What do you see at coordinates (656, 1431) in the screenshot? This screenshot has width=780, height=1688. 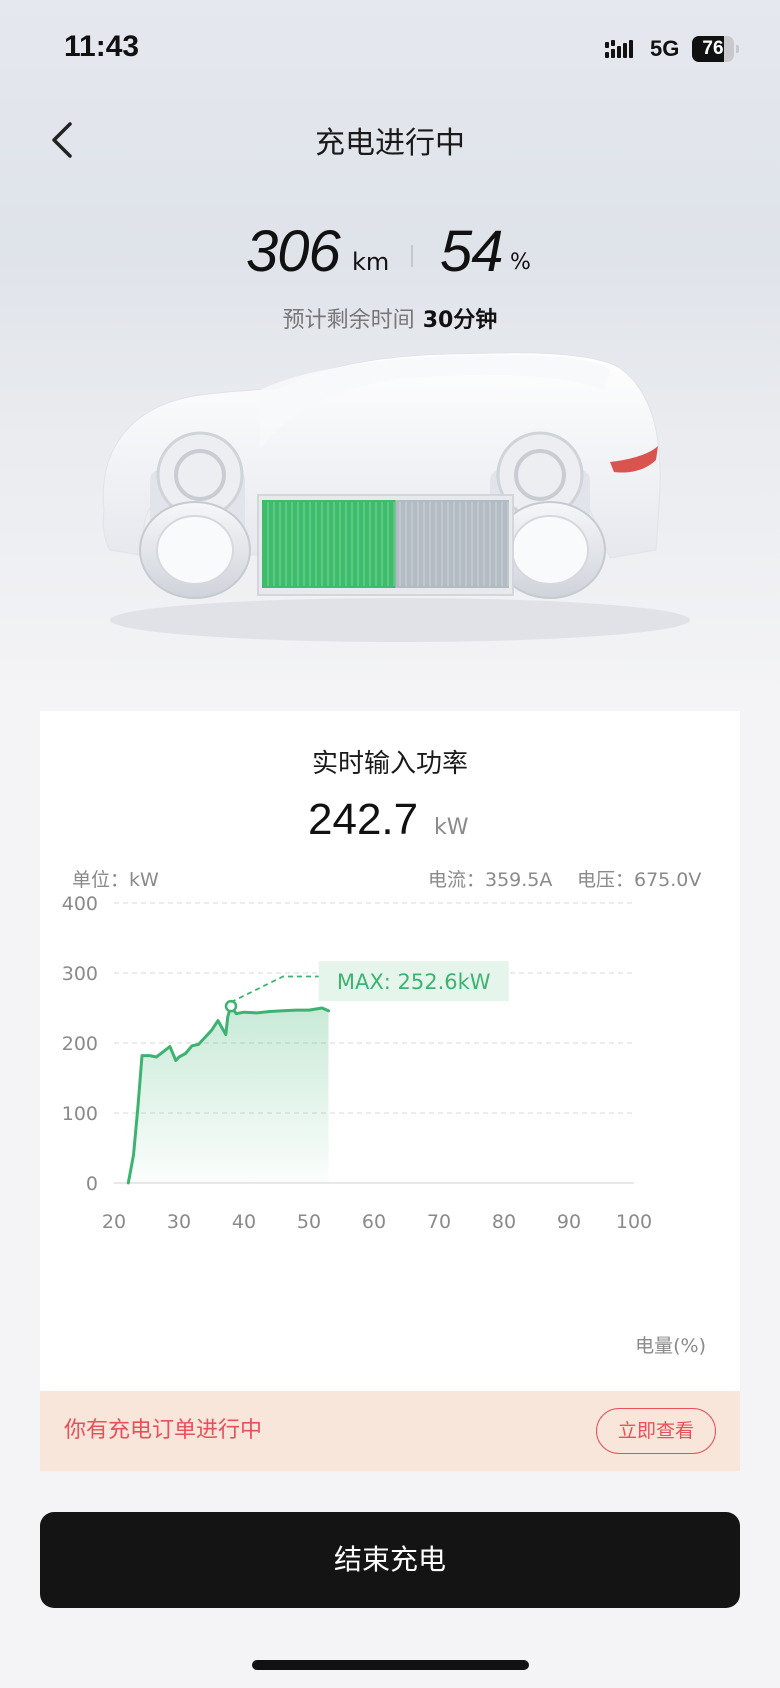 I see `view-order-button: 立即查看` at bounding box center [656, 1431].